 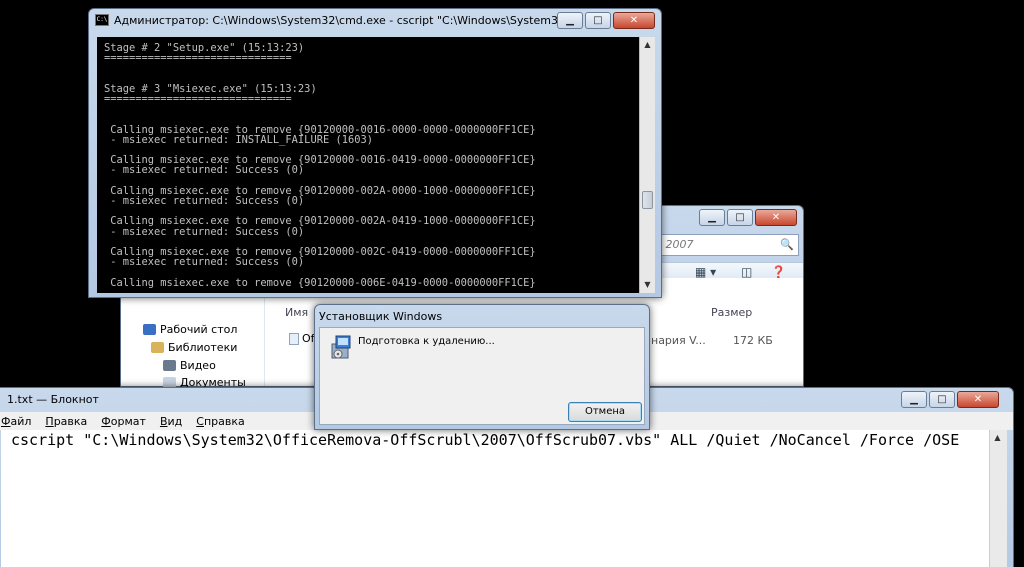 I want to click on scroll-down-icon: ▼, so click(x=647, y=285).